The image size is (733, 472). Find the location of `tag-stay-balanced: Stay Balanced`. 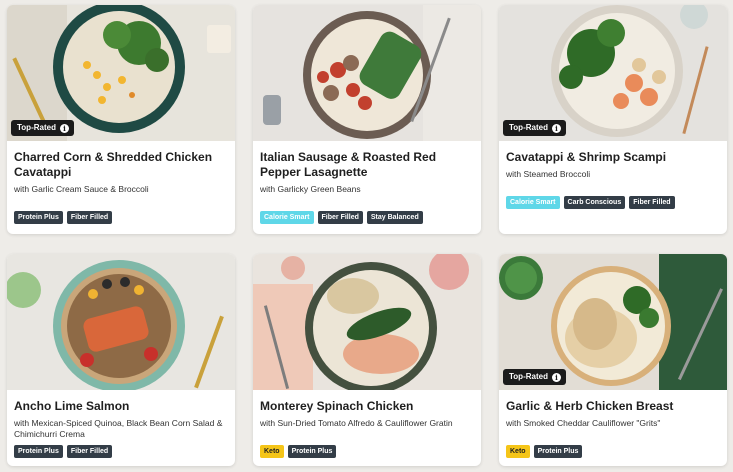

tag-stay-balanced: Stay Balanced is located at coordinates (394, 217).